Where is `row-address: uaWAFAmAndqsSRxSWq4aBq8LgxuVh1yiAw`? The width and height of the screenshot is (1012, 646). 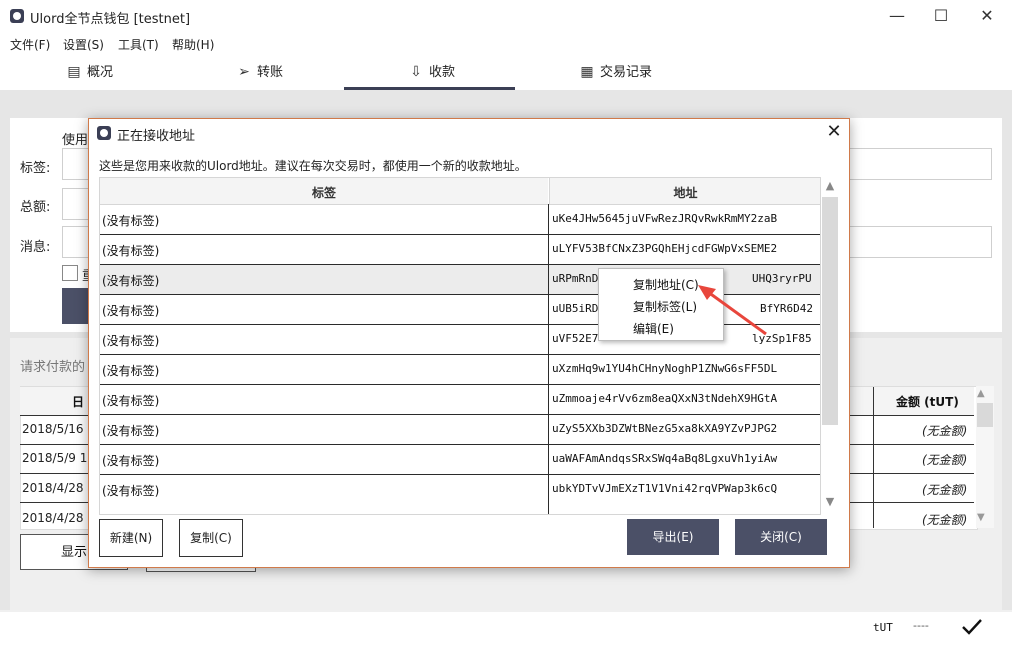 row-address: uaWAFAmAndqsSRxSWq4aBq8LgxuVh1yiAw is located at coordinates (665, 458).